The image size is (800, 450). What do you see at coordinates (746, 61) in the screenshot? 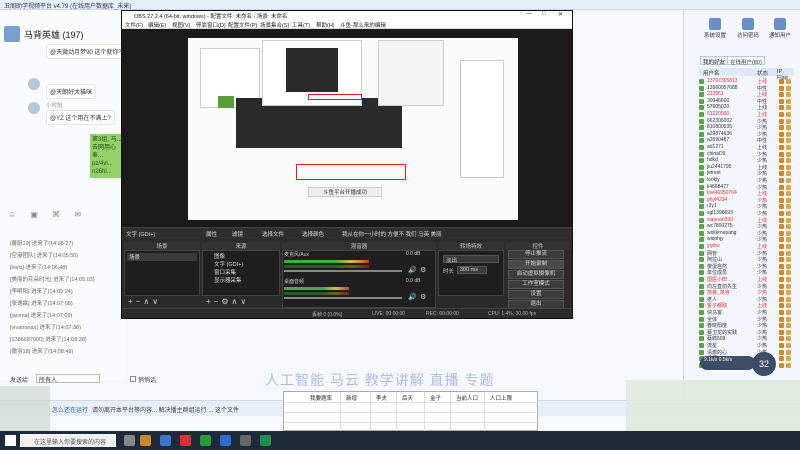
I see `tab-online-users: 在线用户(80)` at bounding box center [746, 61].